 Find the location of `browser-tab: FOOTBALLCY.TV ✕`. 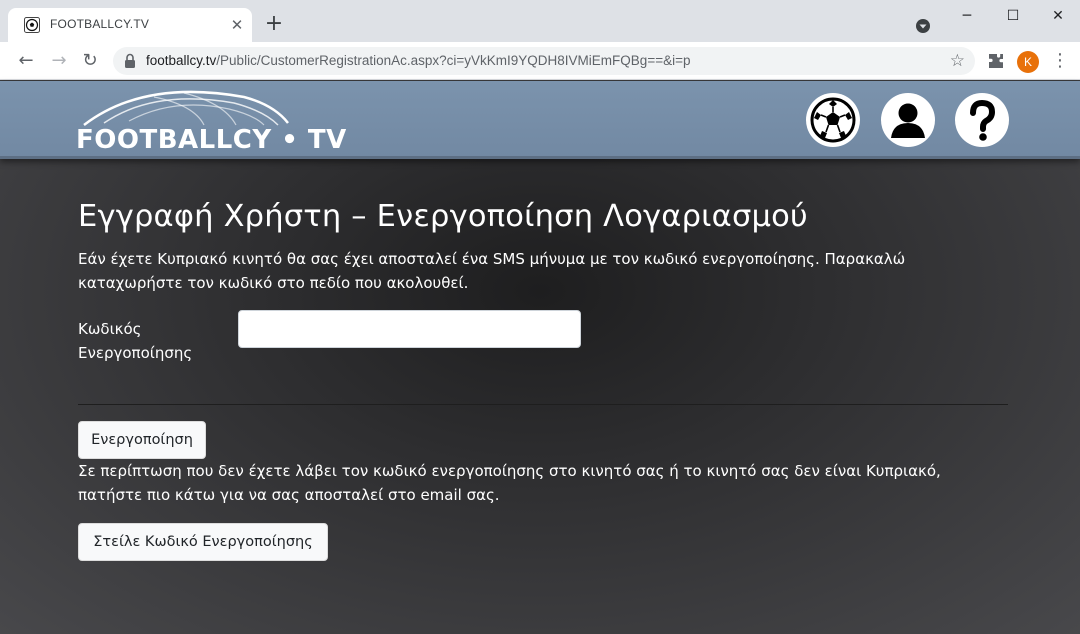

browser-tab: FOOTBALLCY.TV ✕ is located at coordinates (130, 25).